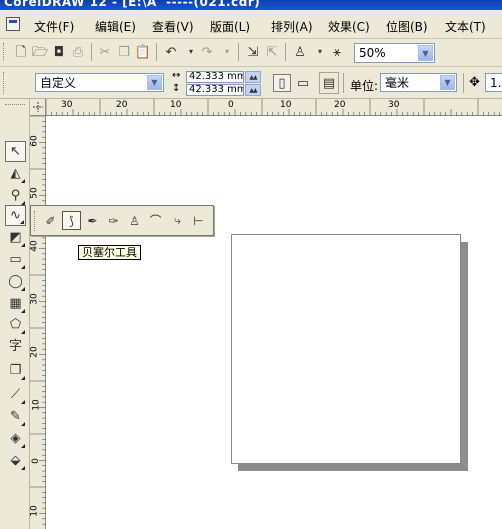  Describe the element at coordinates (394, 53) in the screenshot. I see `zoom-levels-select: 50% ▼` at that location.